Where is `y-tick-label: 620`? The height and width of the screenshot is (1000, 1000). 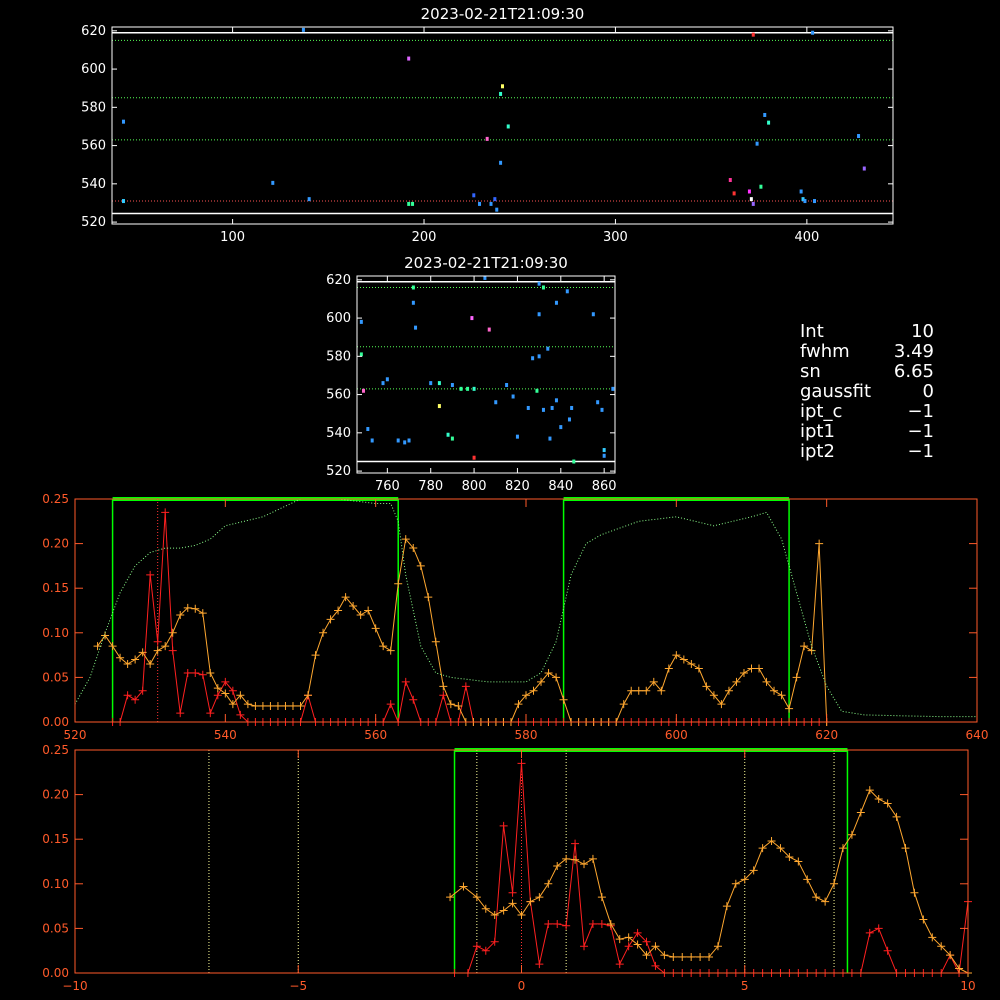
y-tick-label: 620 is located at coordinates (338, 280).